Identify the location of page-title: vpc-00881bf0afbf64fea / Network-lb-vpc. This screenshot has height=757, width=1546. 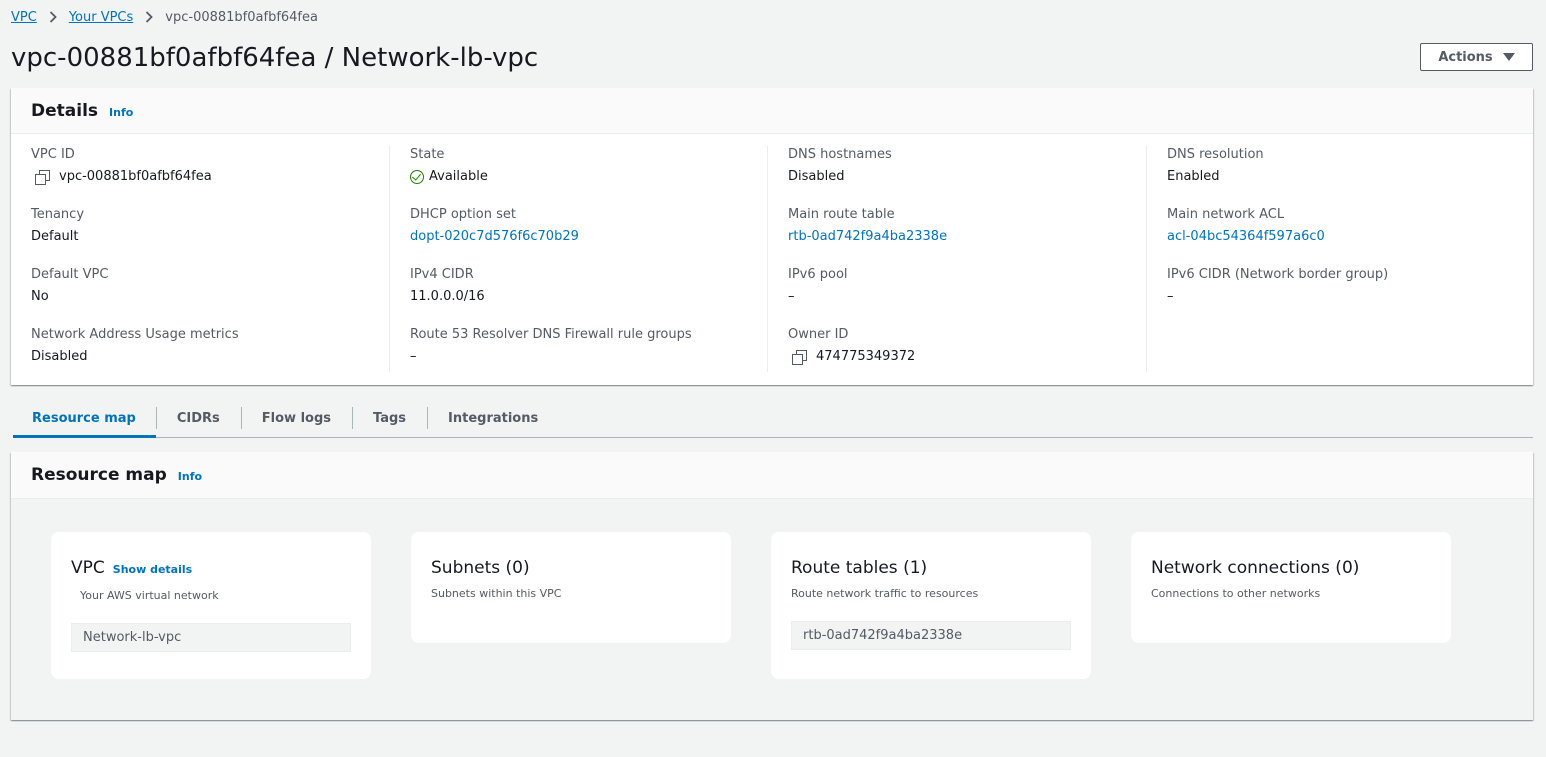
(275, 58).